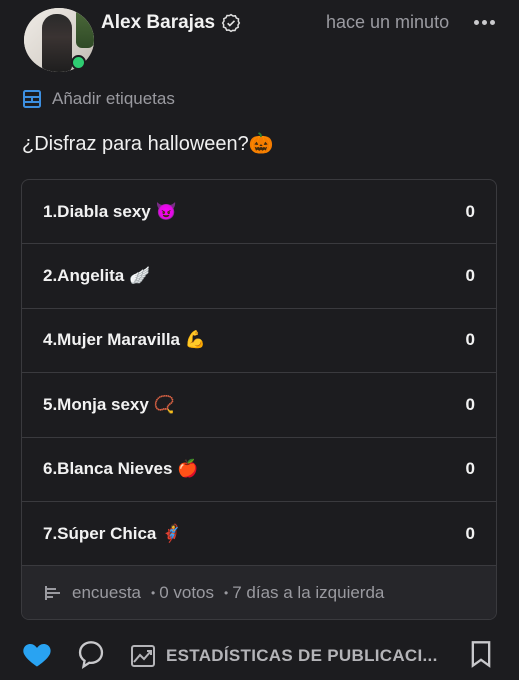 Image resolution: width=519 pixels, height=680 pixels. Describe the element at coordinates (32, 99) in the screenshot. I see `tag-grid-icon` at that location.